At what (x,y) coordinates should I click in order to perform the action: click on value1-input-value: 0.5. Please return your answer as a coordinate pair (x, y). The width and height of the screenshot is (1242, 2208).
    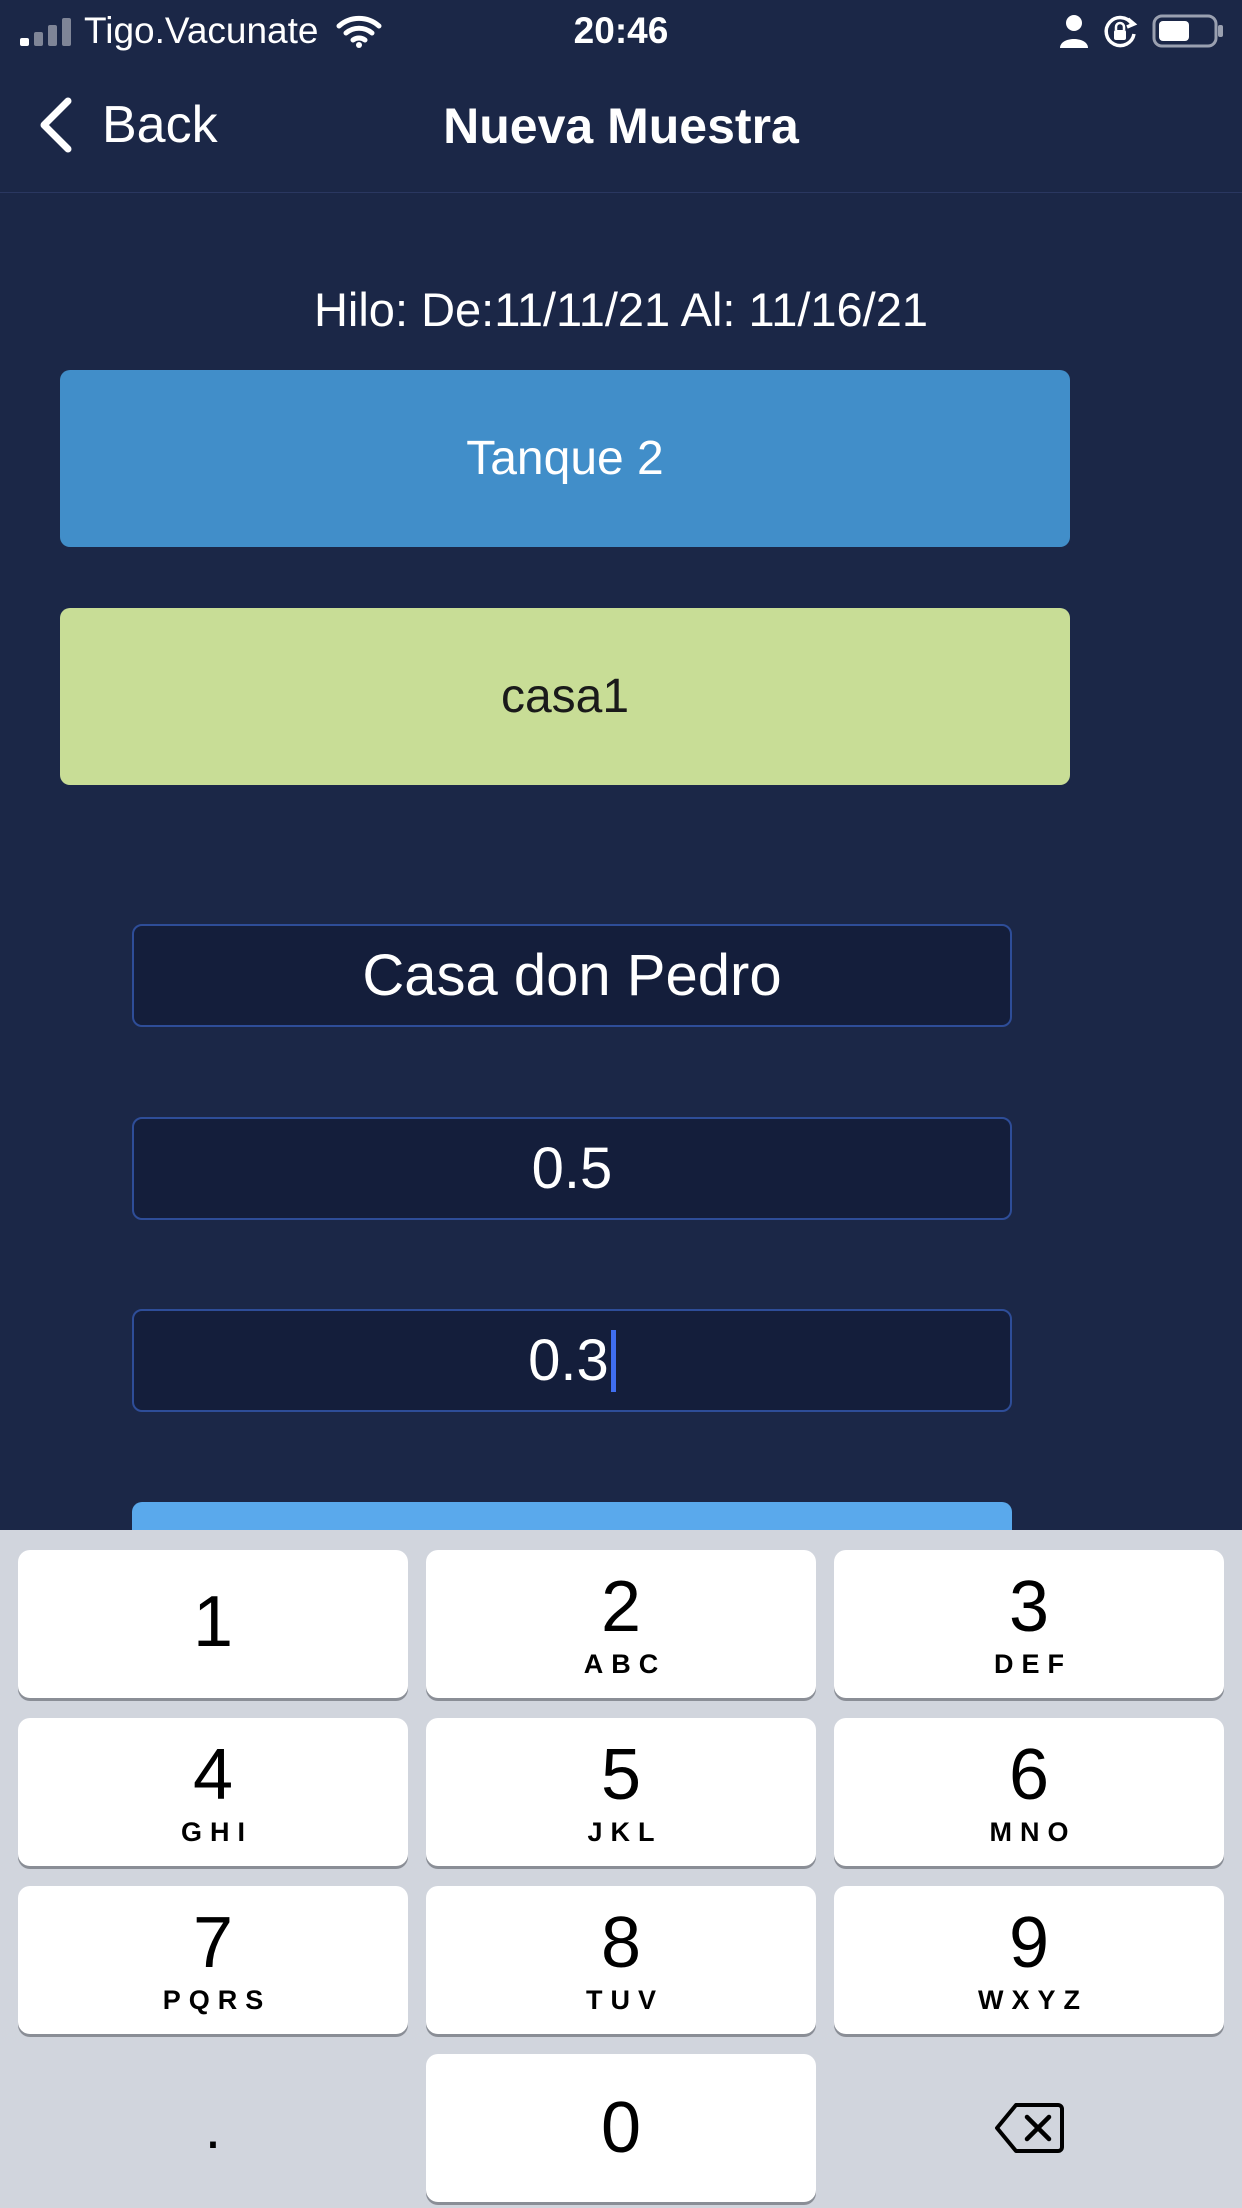
    Looking at the image, I should click on (572, 1168).